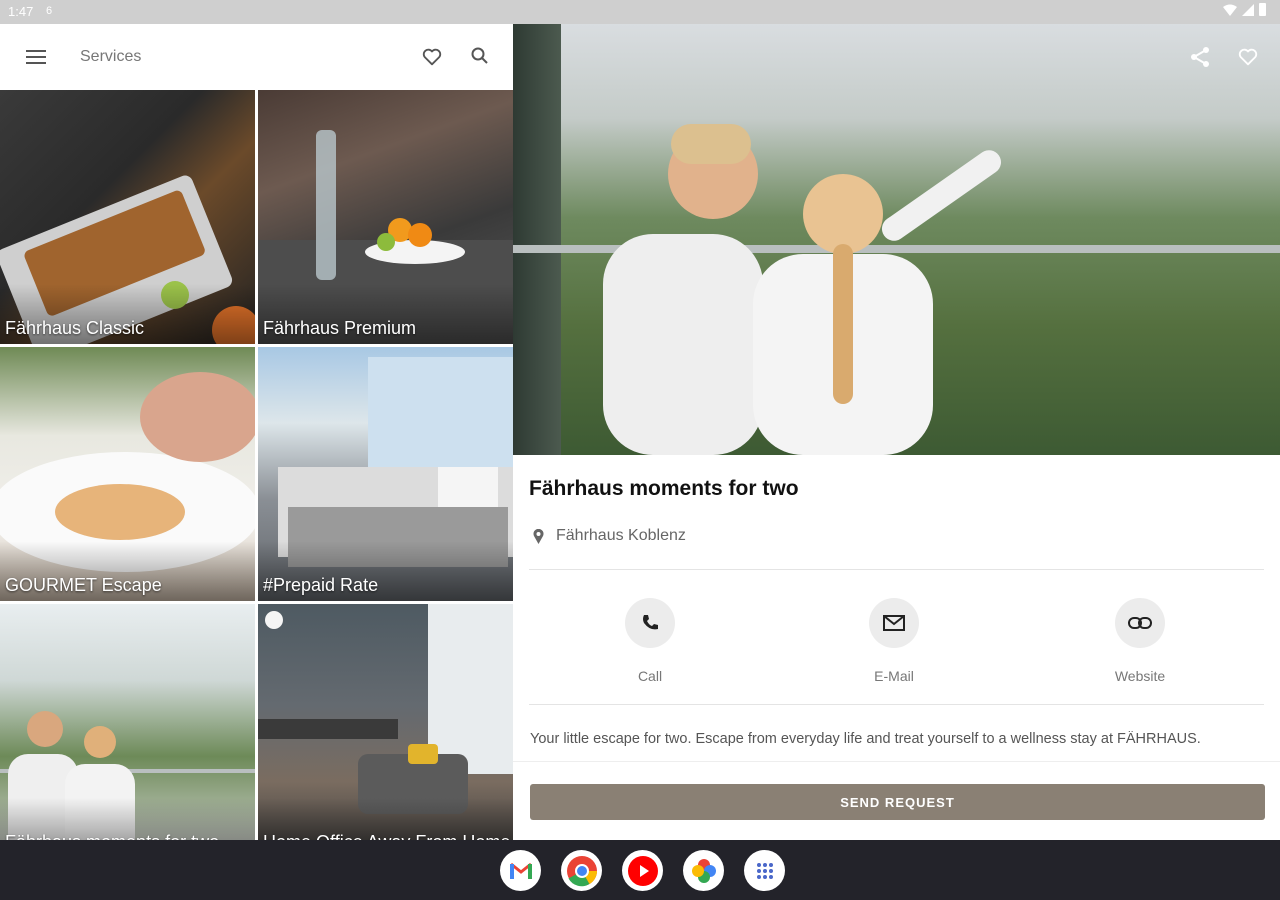 The height and width of the screenshot is (900, 1280). I want to click on taskbar, so click(640, 870).